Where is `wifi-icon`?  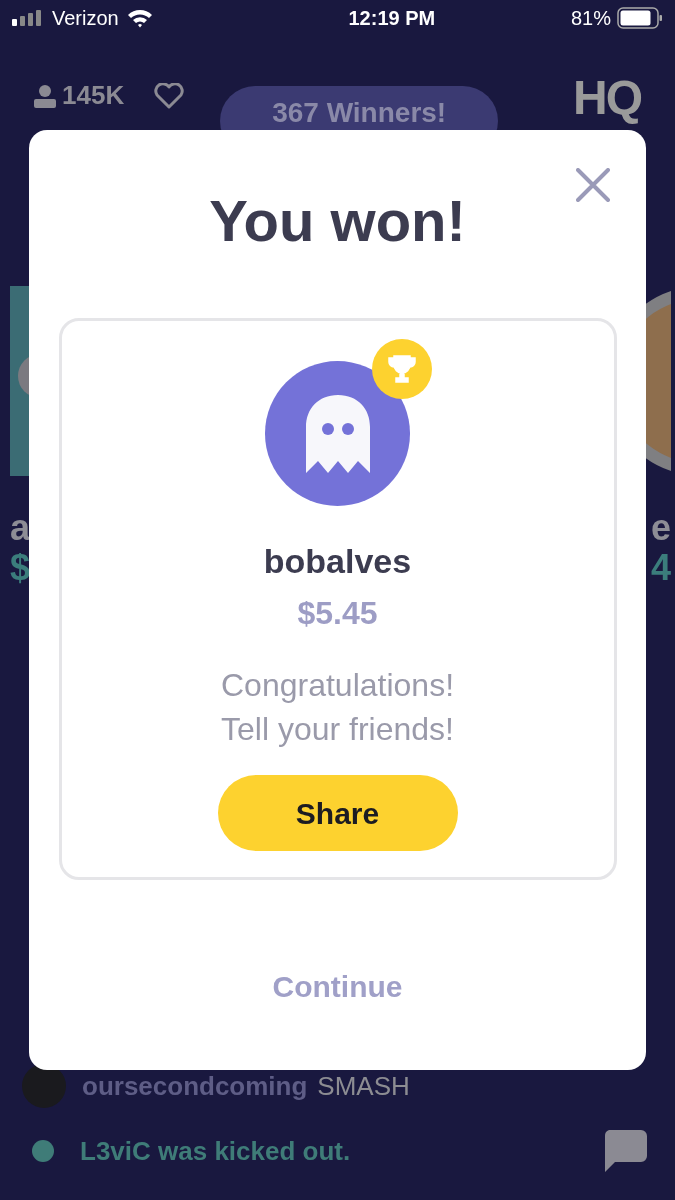
wifi-icon is located at coordinates (139, 18).